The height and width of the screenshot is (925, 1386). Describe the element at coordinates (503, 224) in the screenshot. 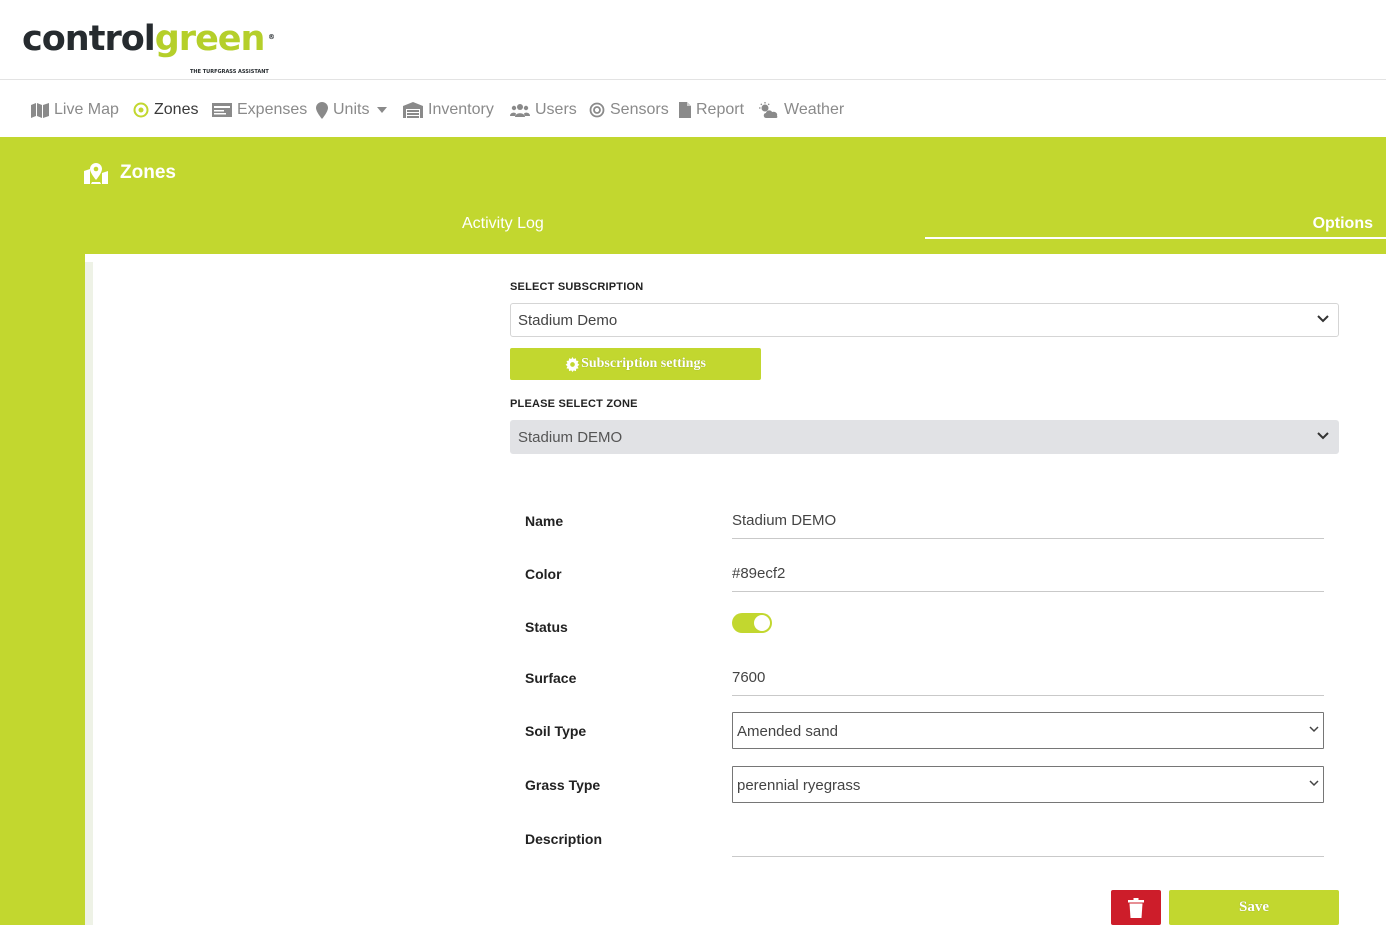

I see `tab-activity-log: Activity Log` at that location.